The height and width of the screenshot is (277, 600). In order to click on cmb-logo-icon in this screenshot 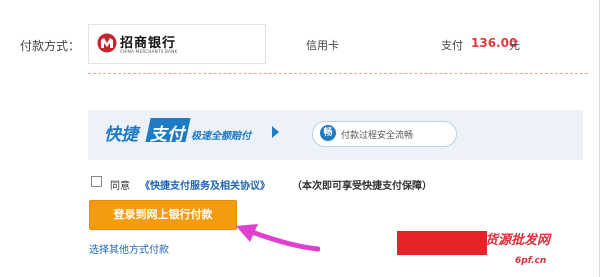, I will do `click(107, 43)`.